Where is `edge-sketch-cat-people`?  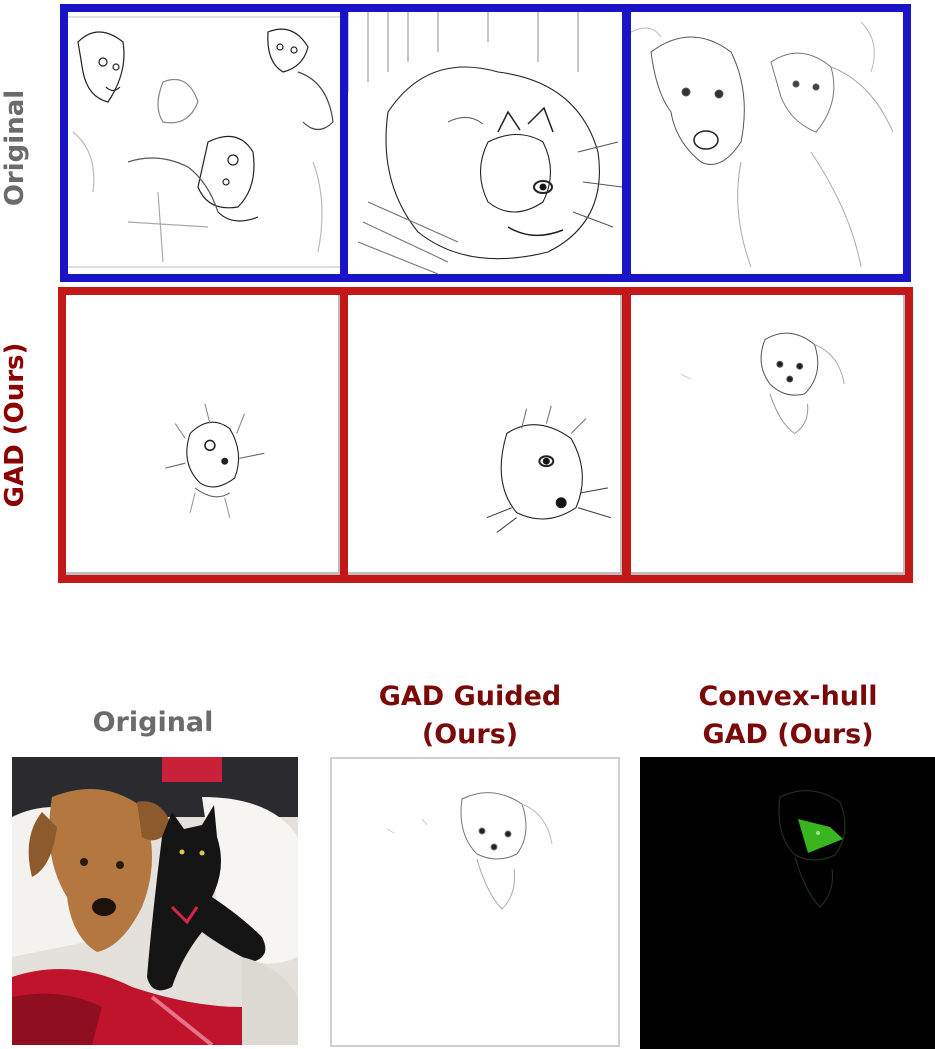
edge-sketch-cat-people is located at coordinates (204, 142).